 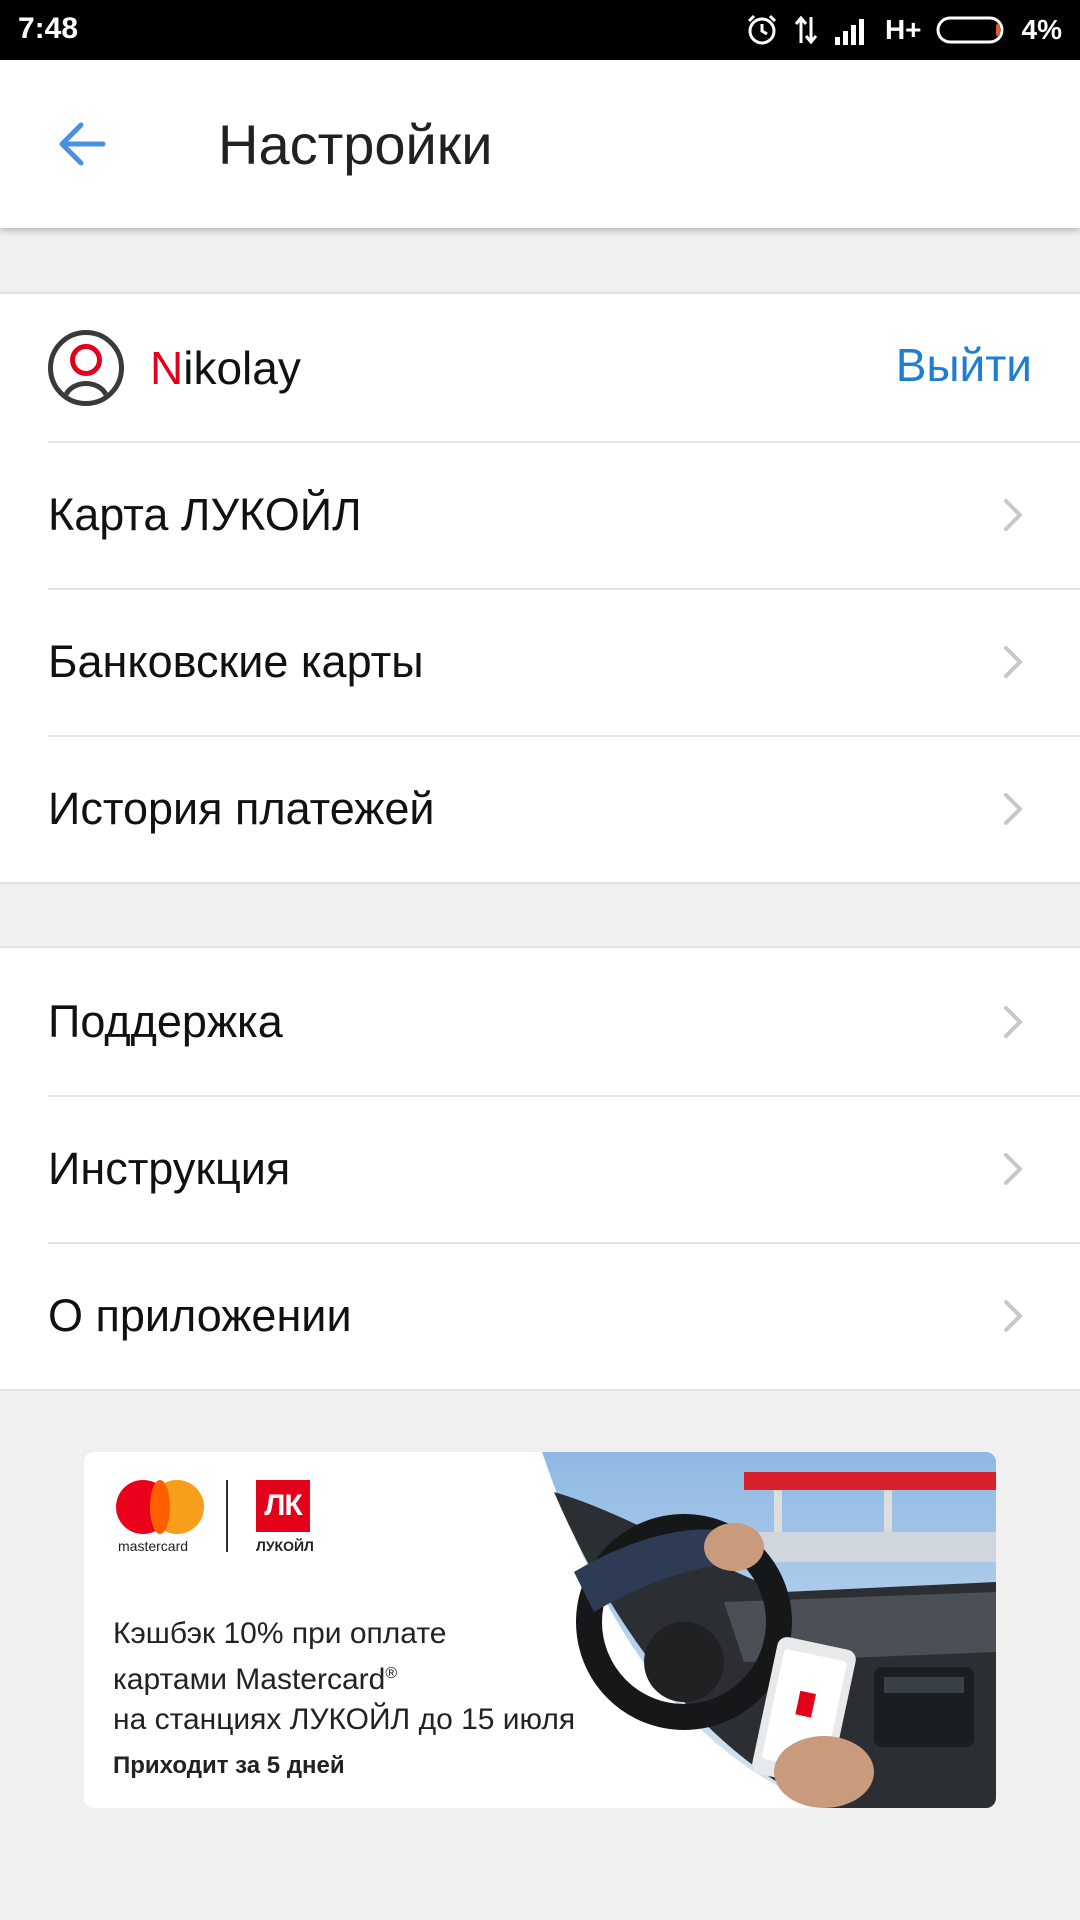 I want to click on promo-line-2: картами Mastercard®, so click(x=255, y=1679).